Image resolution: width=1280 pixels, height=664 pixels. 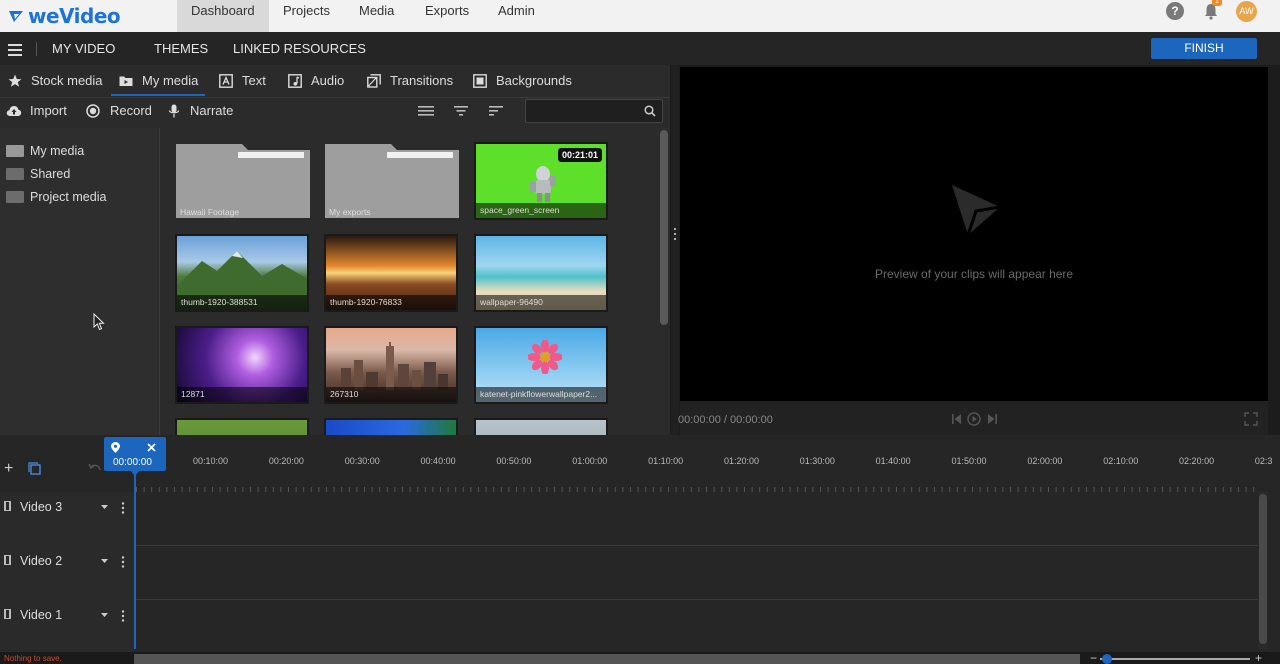 I want to click on tile-caption: 12871, so click(x=242, y=394).